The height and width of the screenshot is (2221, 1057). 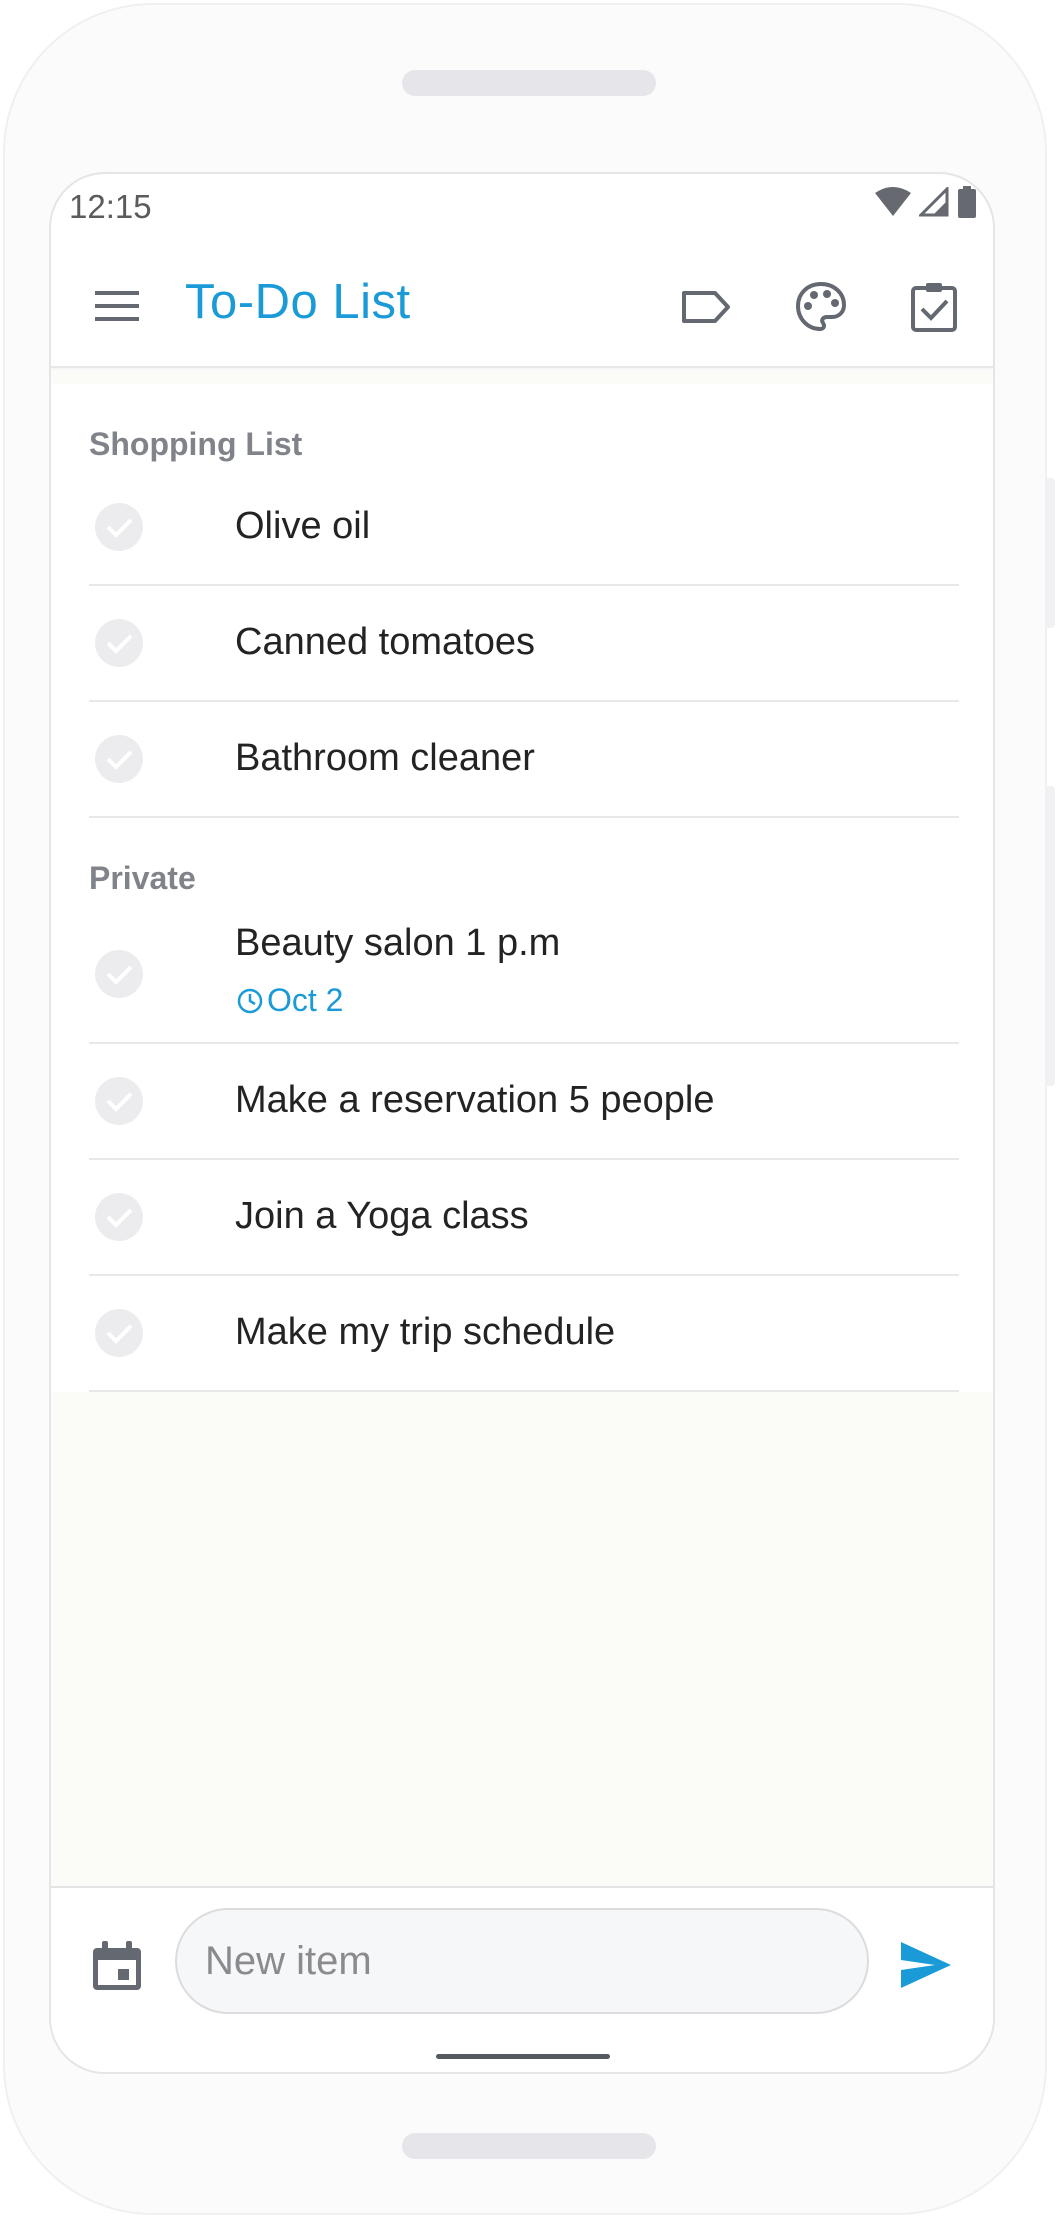 What do you see at coordinates (893, 201) in the screenshot?
I see `wifi-icon` at bounding box center [893, 201].